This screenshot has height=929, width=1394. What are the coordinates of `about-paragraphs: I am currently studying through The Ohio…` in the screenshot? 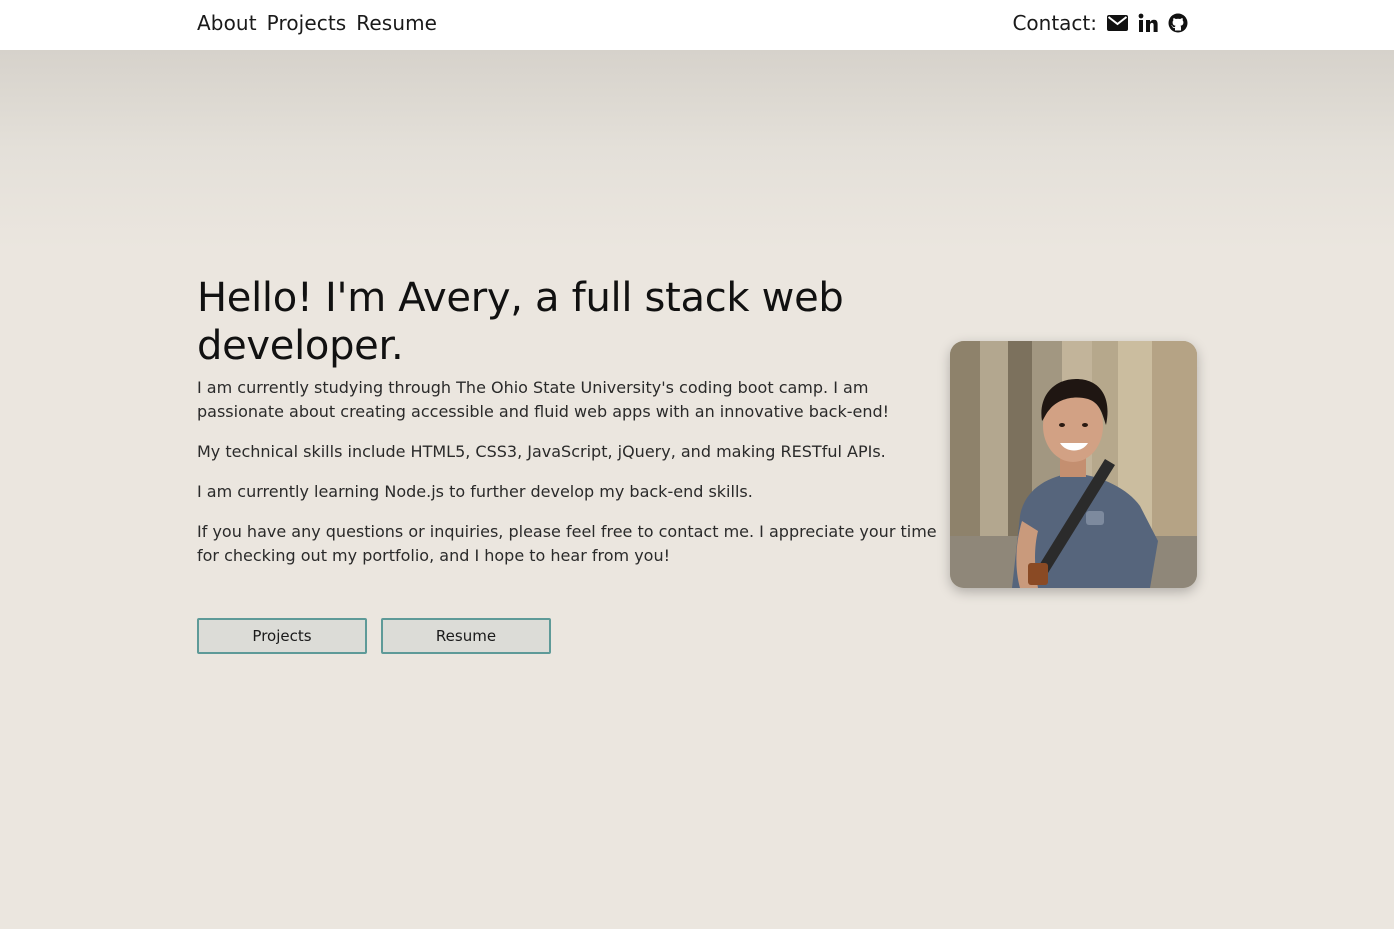 It's located at (567, 472).